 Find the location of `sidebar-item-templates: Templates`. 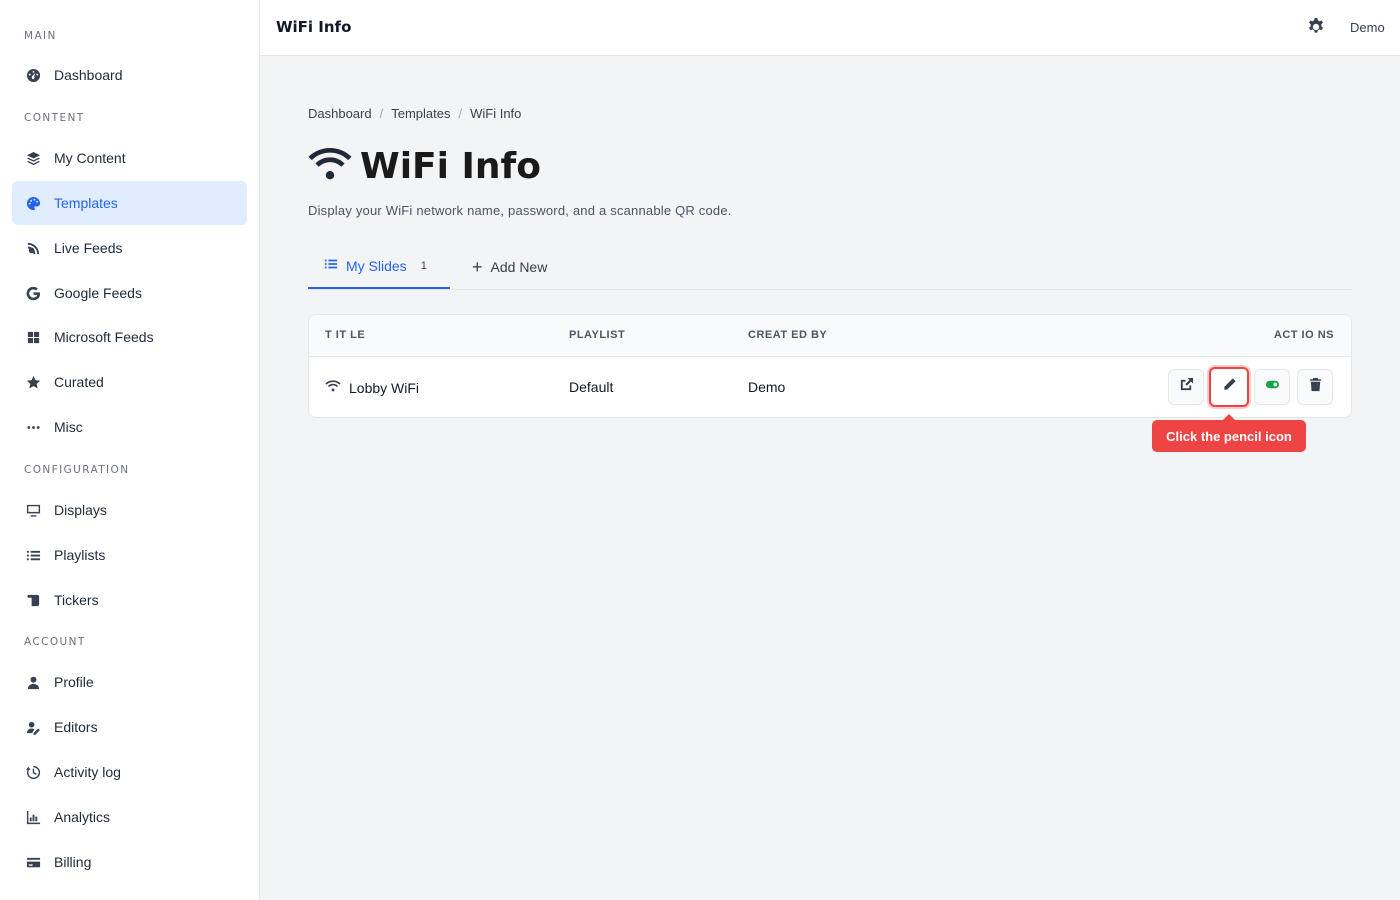

sidebar-item-templates: Templates is located at coordinates (129, 203).